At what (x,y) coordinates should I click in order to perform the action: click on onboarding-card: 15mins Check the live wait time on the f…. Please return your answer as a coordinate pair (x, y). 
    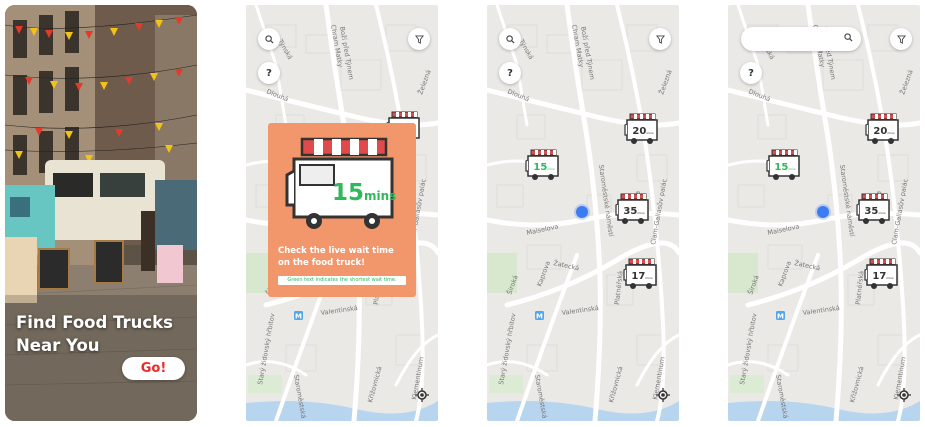
    Looking at the image, I should click on (342, 210).